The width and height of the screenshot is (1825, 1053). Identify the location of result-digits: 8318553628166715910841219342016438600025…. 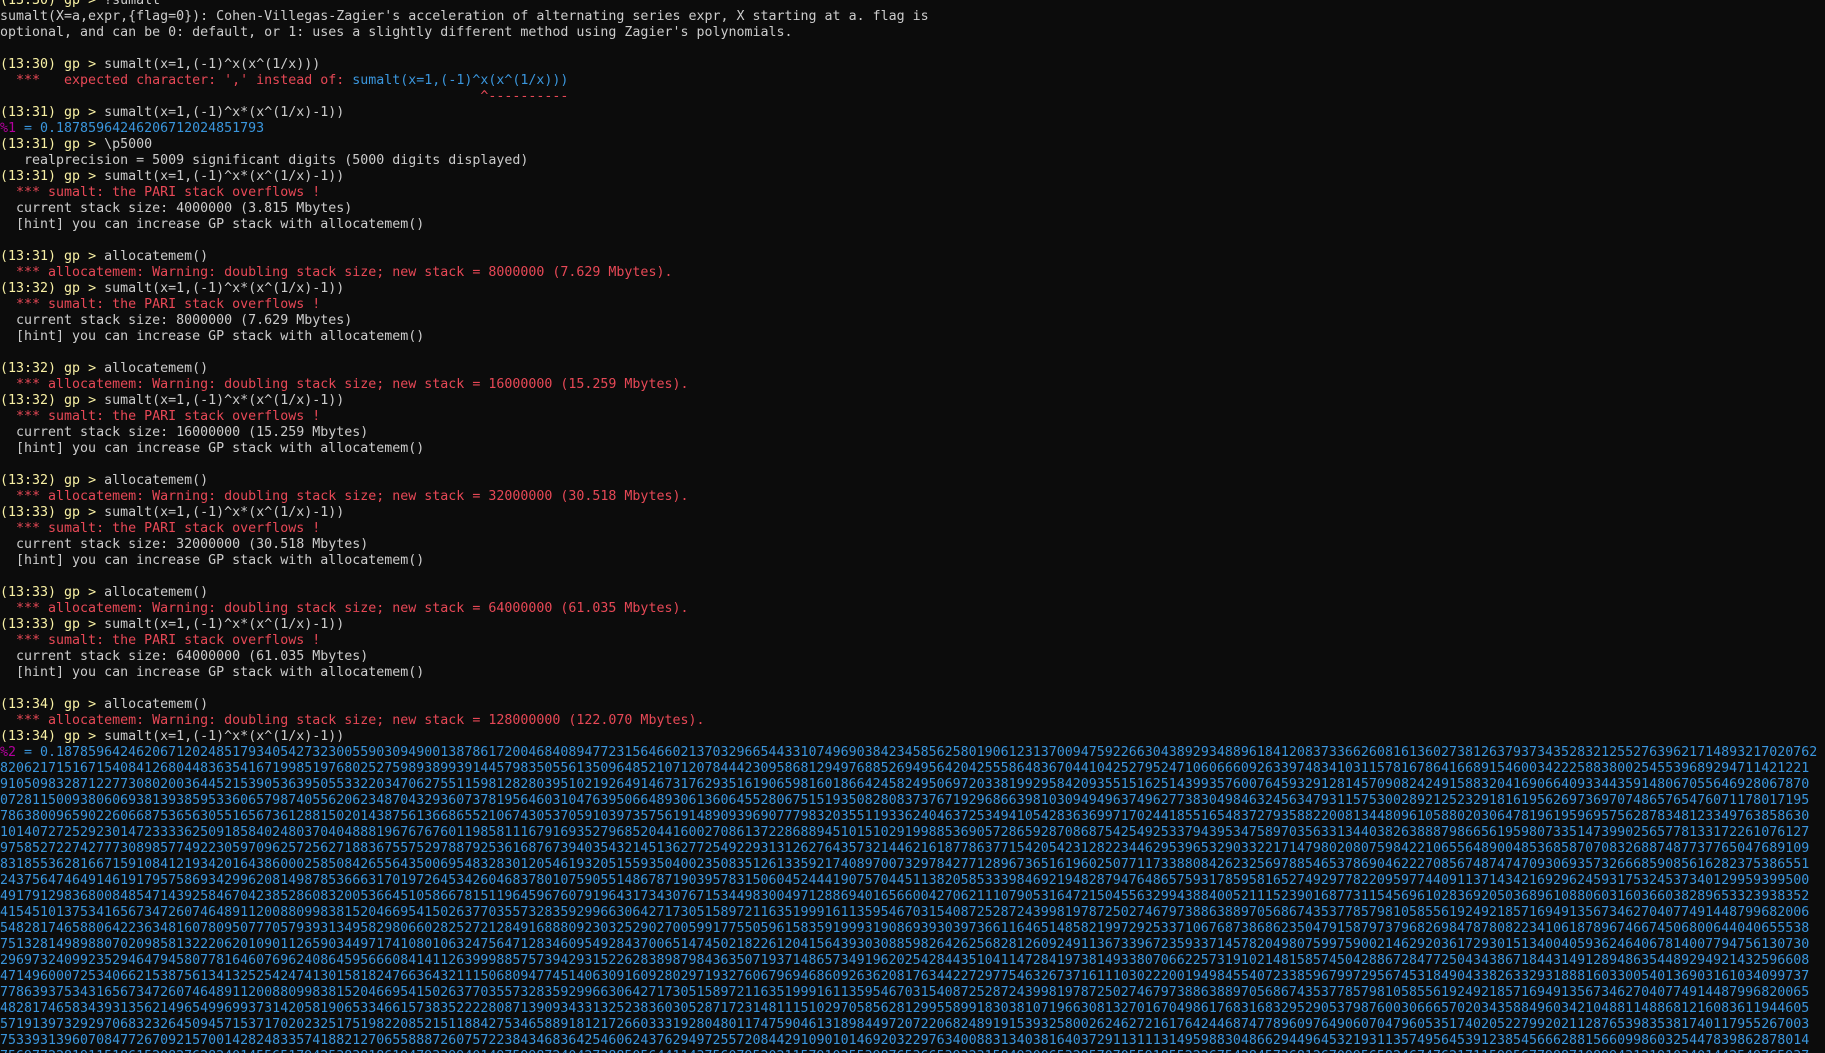
(905, 864).